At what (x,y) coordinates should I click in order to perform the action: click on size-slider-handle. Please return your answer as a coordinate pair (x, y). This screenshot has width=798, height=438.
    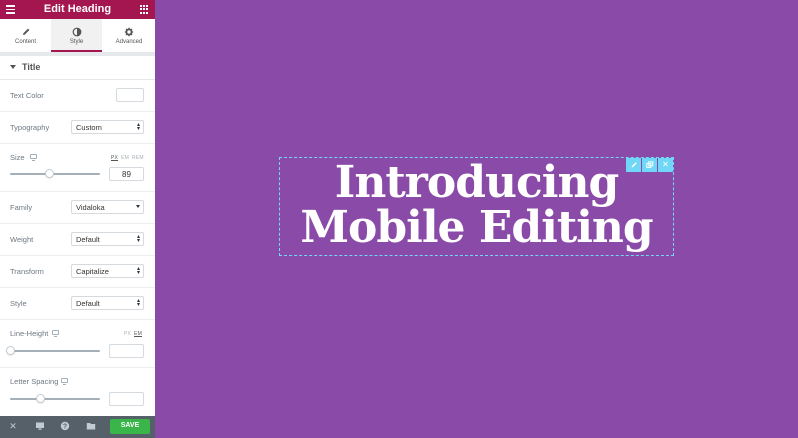
    Looking at the image, I should click on (50, 173).